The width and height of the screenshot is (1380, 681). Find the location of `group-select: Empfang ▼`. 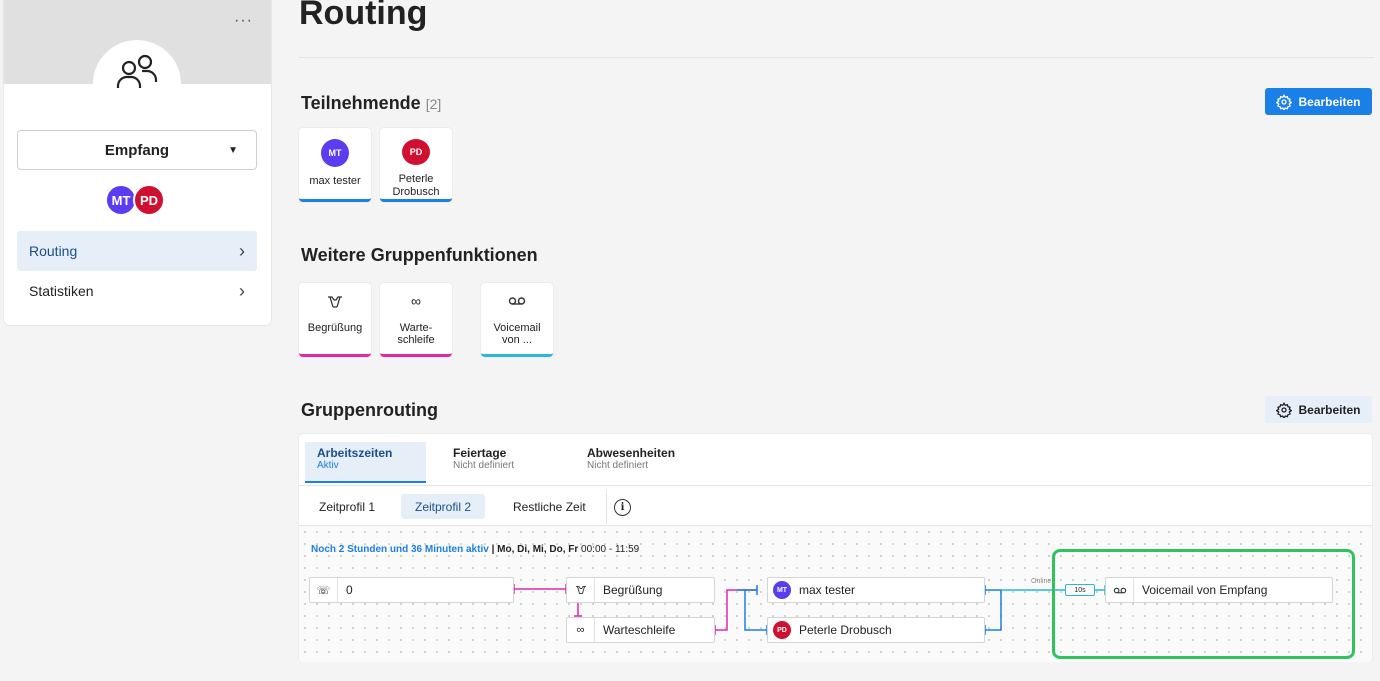

group-select: Empfang ▼ is located at coordinates (137, 150).